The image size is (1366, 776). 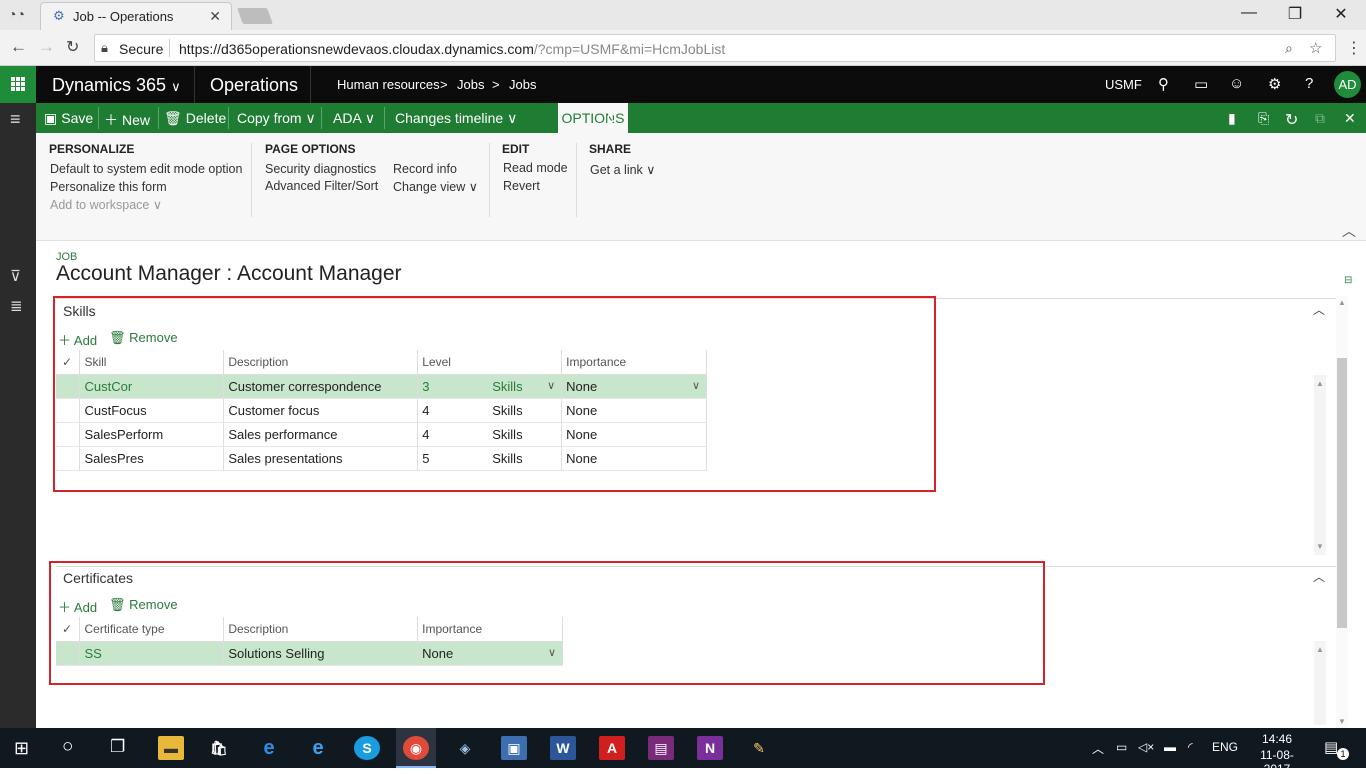 I want to click on skills-collapse-icon: ︿, so click(x=1319, y=309).